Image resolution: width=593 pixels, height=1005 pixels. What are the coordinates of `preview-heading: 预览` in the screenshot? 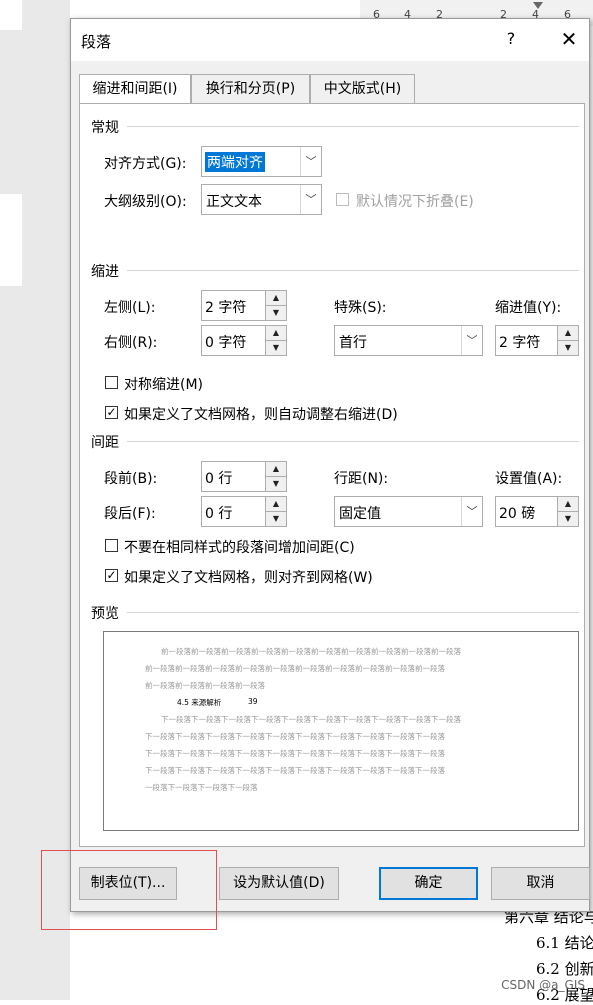 It's located at (105, 614).